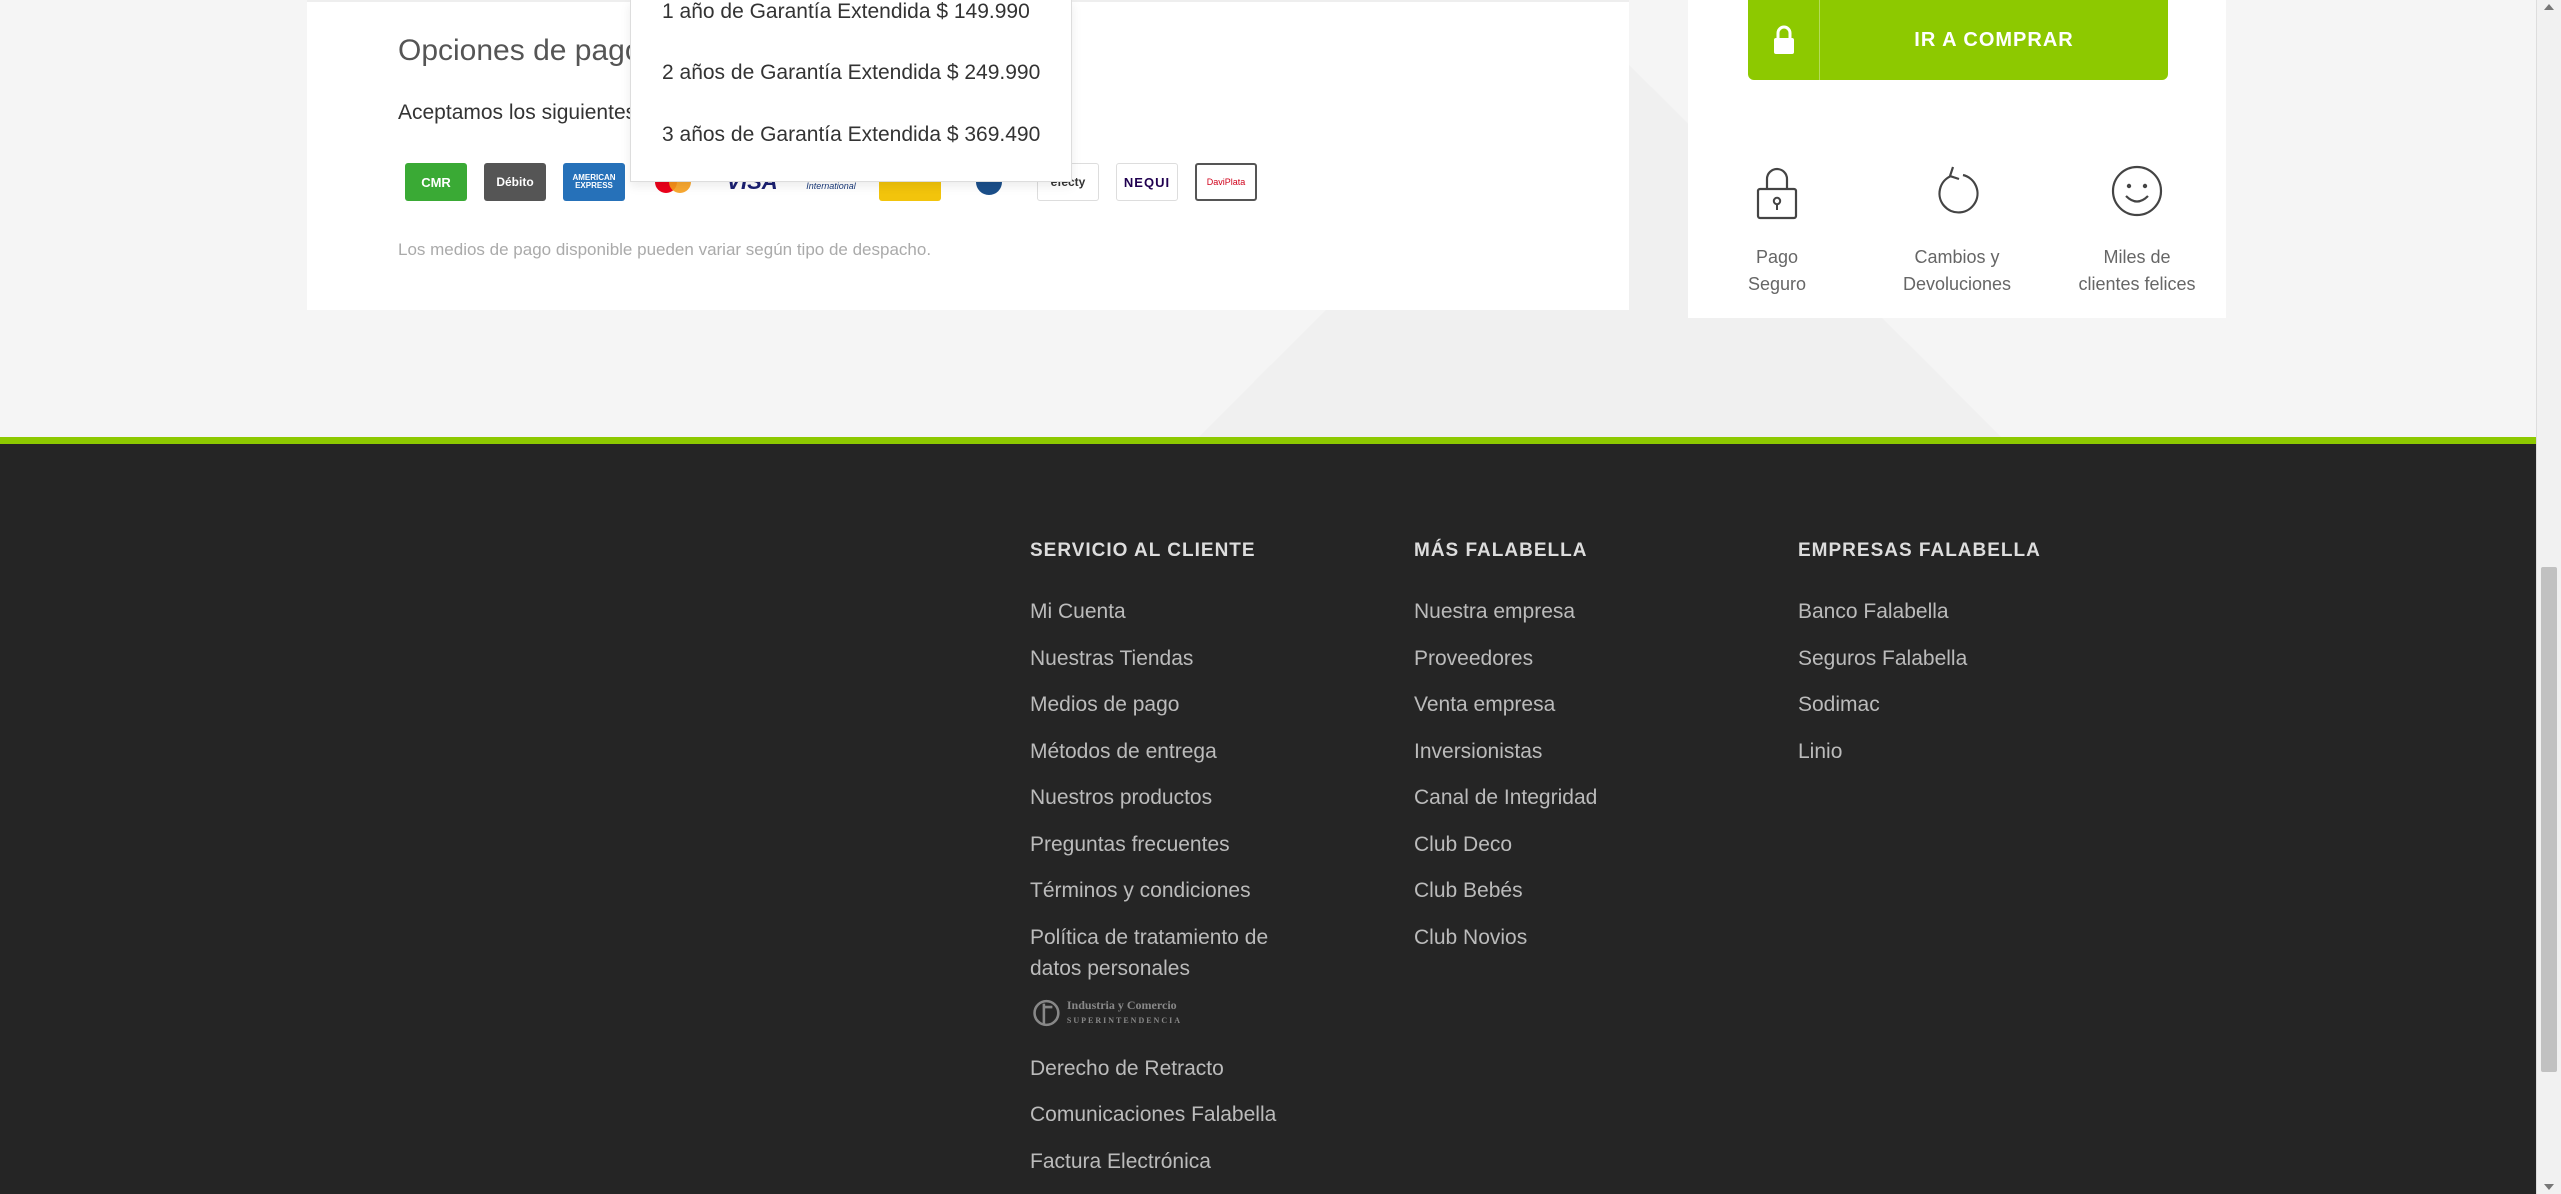 The image size is (2561, 1194). Describe the element at coordinates (2137, 257) in the screenshot. I see `feature-label-line1: Miles de` at that location.